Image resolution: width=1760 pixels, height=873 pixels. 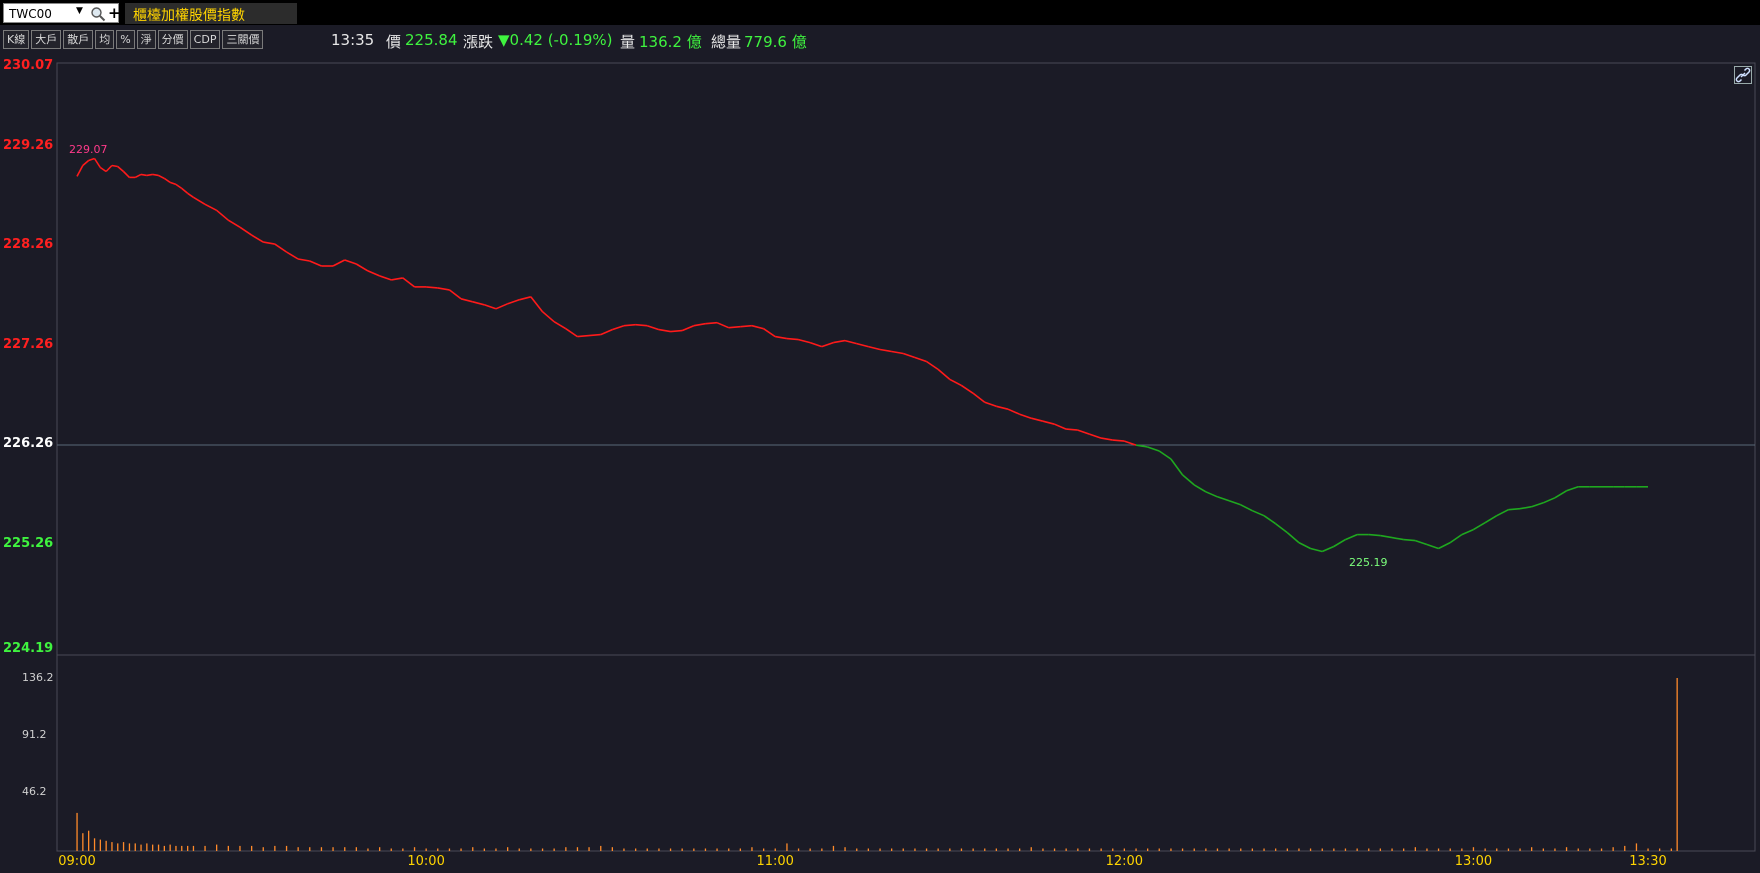 What do you see at coordinates (1743, 75) in the screenshot?
I see `link-button` at bounding box center [1743, 75].